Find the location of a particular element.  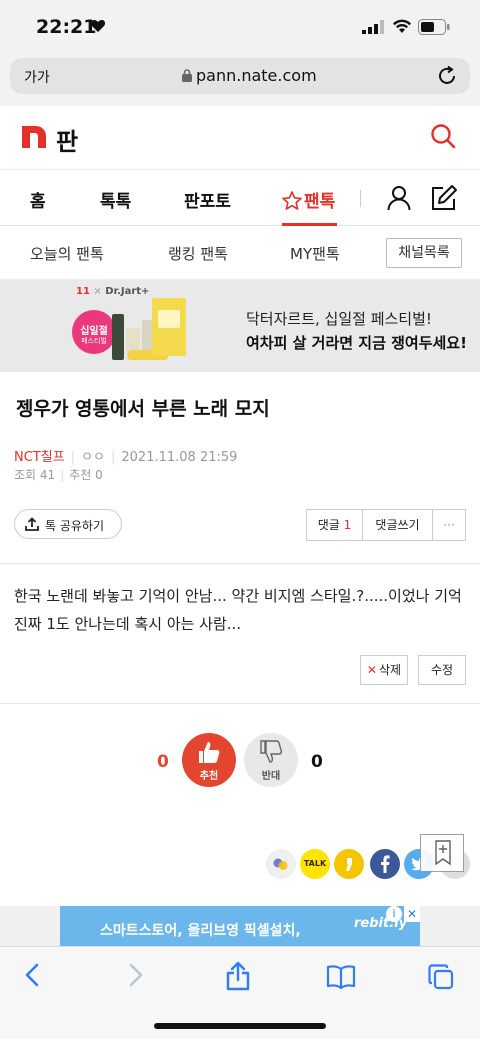

kakaotalk-share-button: TALK is located at coordinates (315, 864).